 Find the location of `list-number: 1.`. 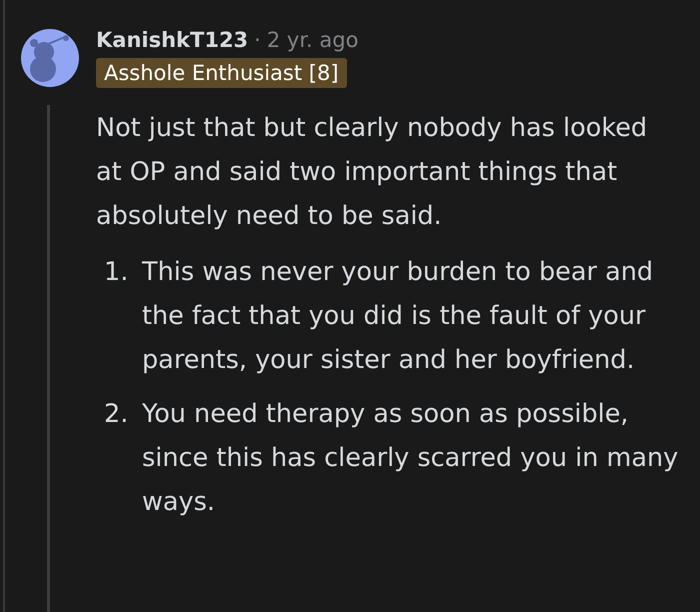

list-number: 1. is located at coordinates (117, 272).